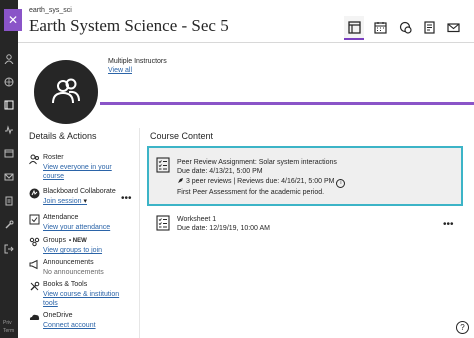  I want to click on close-course-button: ✕, so click(13, 20).